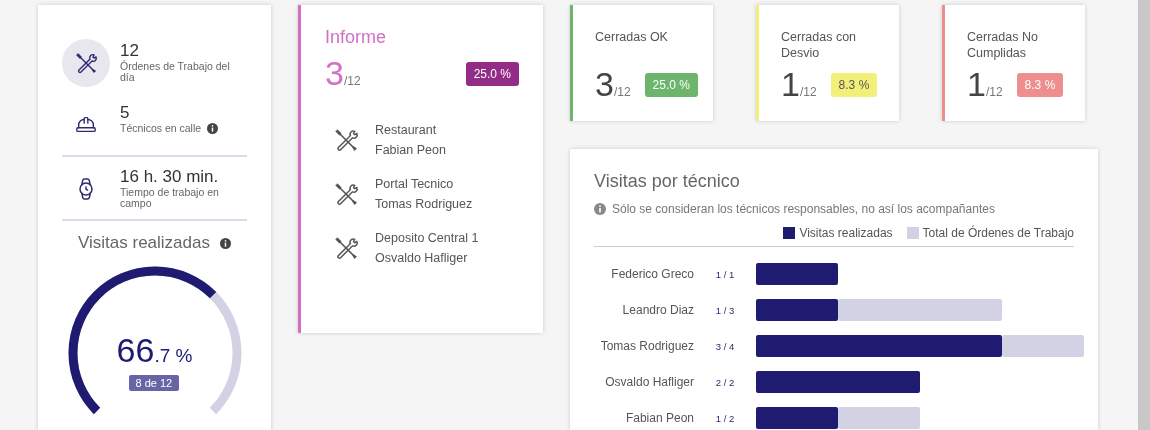 This screenshot has width=1150, height=430. What do you see at coordinates (144, 243) in the screenshot?
I see `gauge-title: Visitas realizadas` at bounding box center [144, 243].